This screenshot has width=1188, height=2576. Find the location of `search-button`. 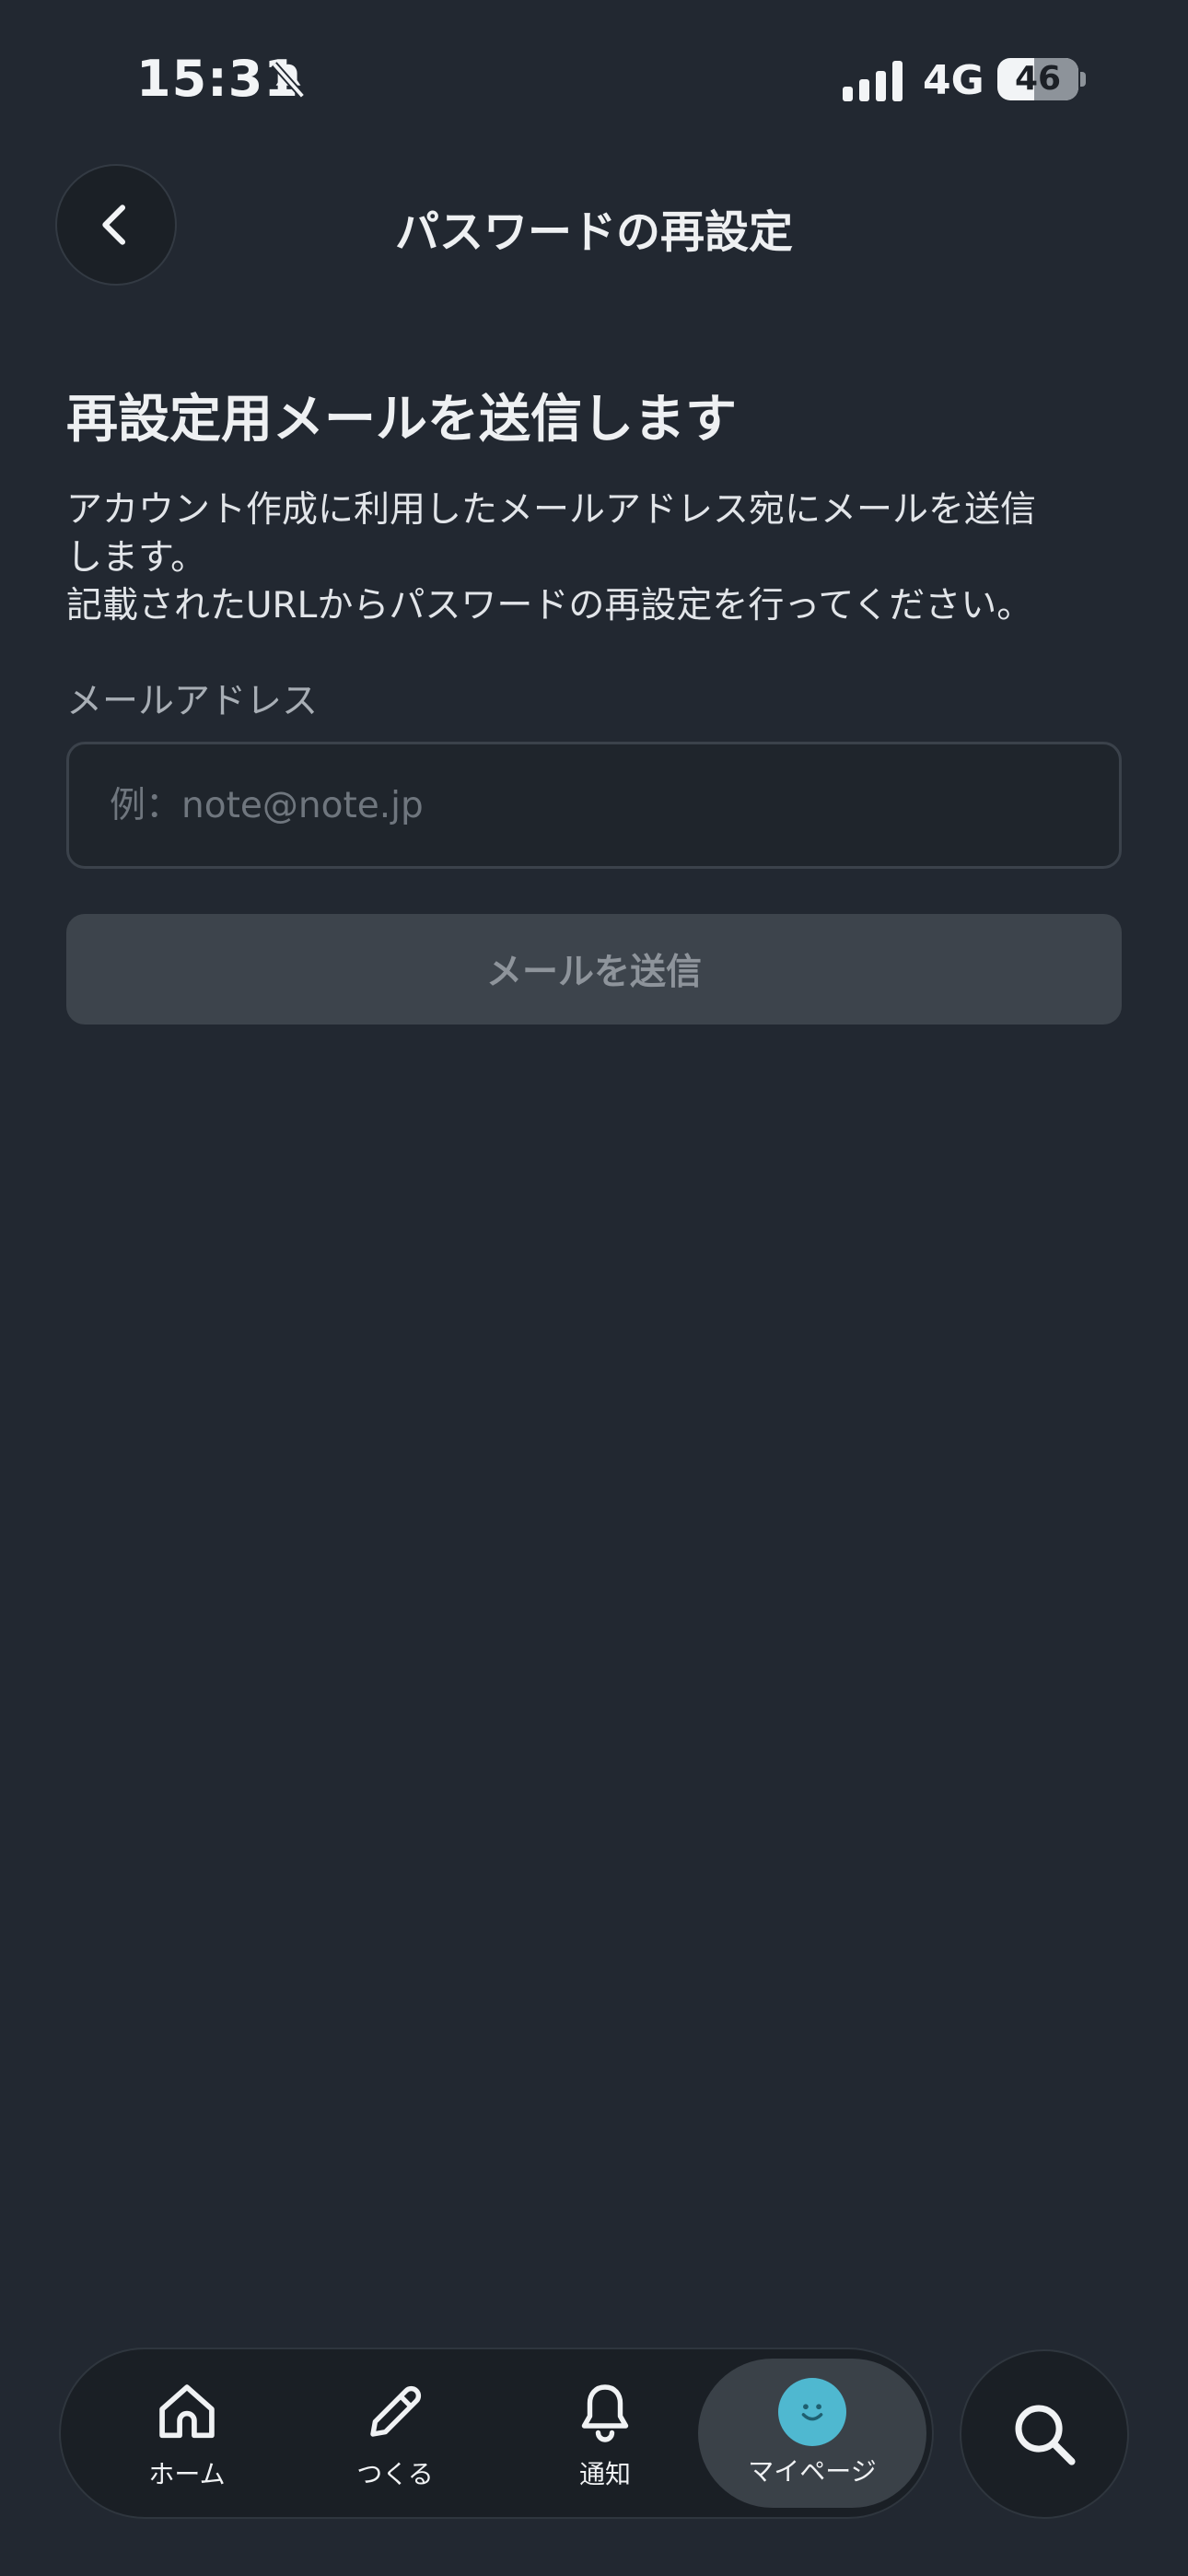

search-button is located at coordinates (1044, 2434).